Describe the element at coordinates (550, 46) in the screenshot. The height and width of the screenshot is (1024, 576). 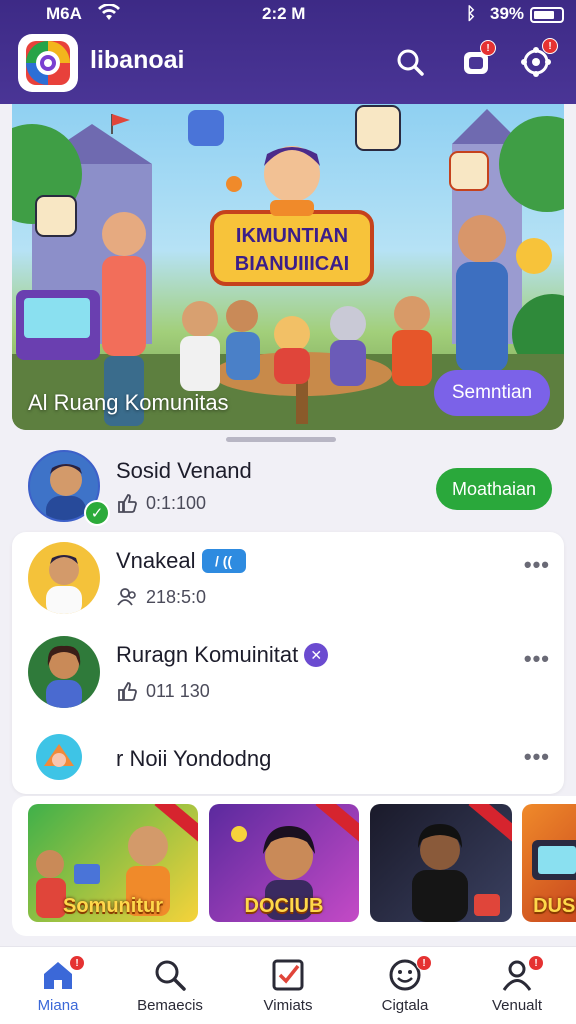
I see `settings-badge: !` at that location.